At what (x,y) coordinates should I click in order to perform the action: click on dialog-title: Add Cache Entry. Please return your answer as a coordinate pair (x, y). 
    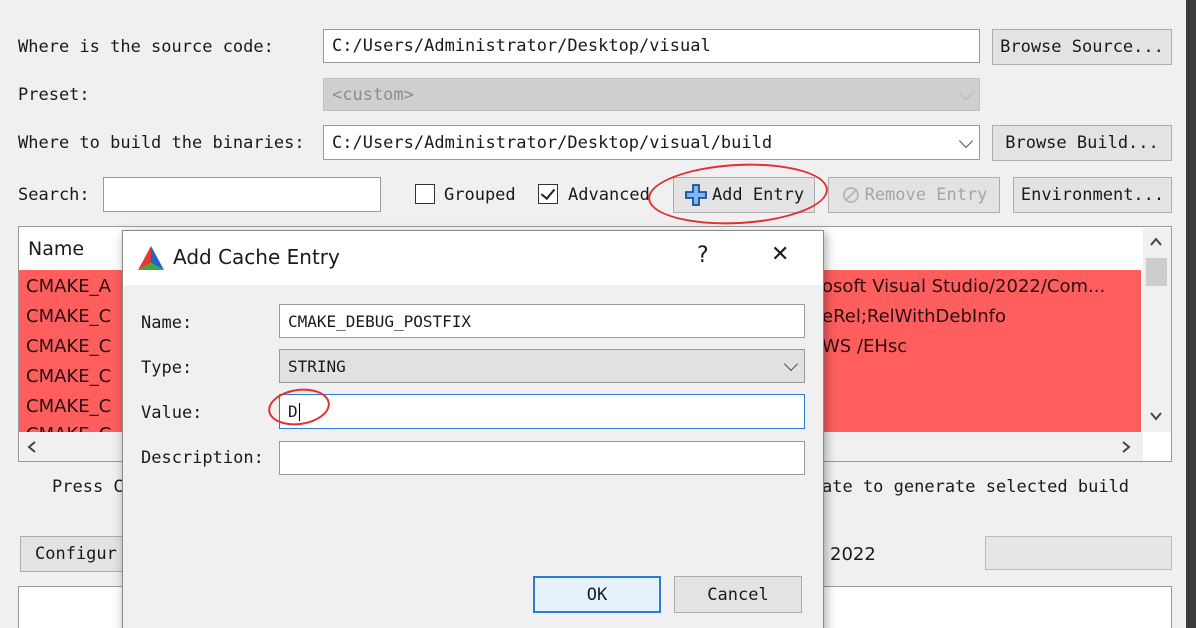
    Looking at the image, I should click on (256, 257).